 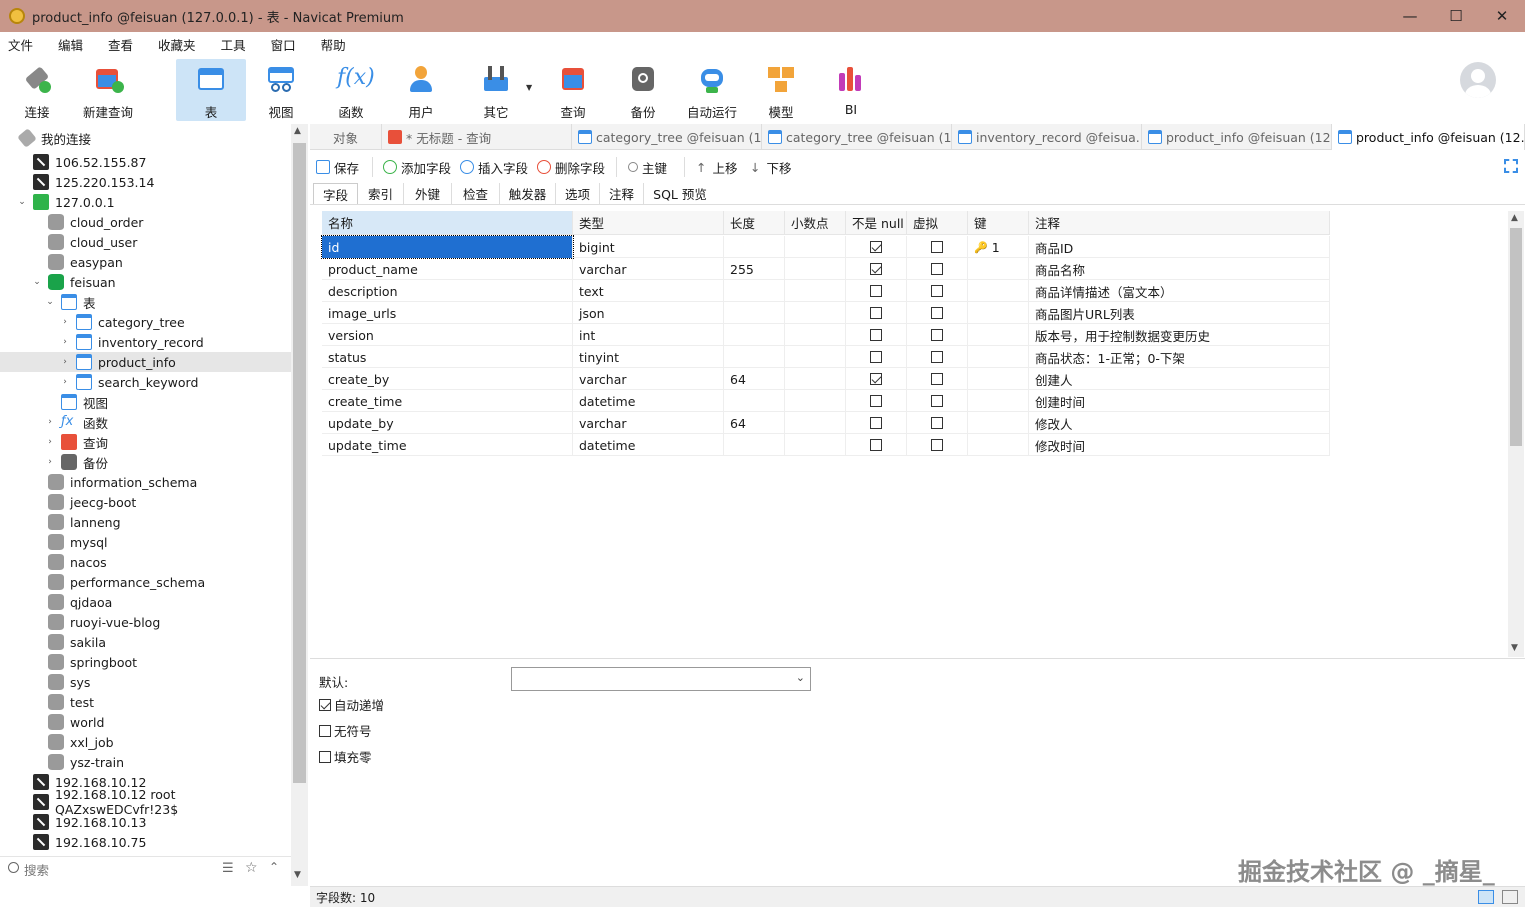 What do you see at coordinates (1514, 648) in the screenshot?
I see `grid-scroll-down-icon: ▼` at bounding box center [1514, 648].